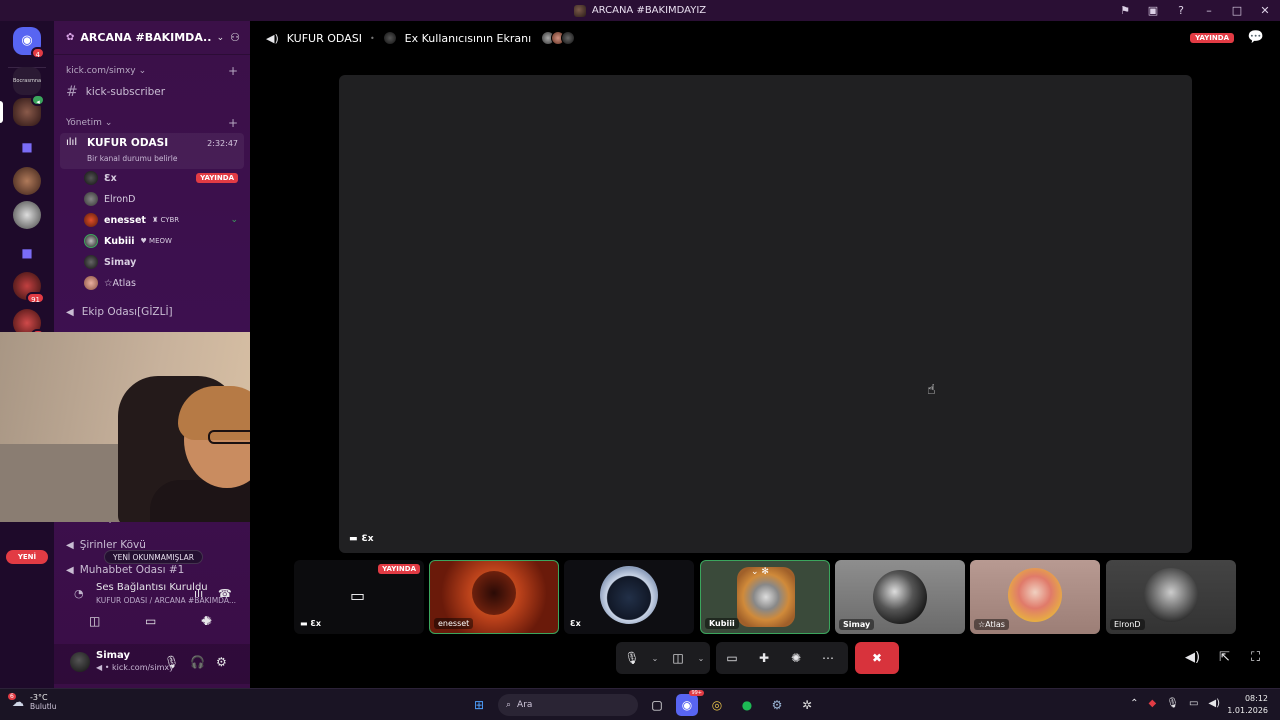 Image resolution: width=1280 pixels, height=720 pixels. Describe the element at coordinates (722, 623) in the screenshot. I see `tile-name: Kubiii` at that location.